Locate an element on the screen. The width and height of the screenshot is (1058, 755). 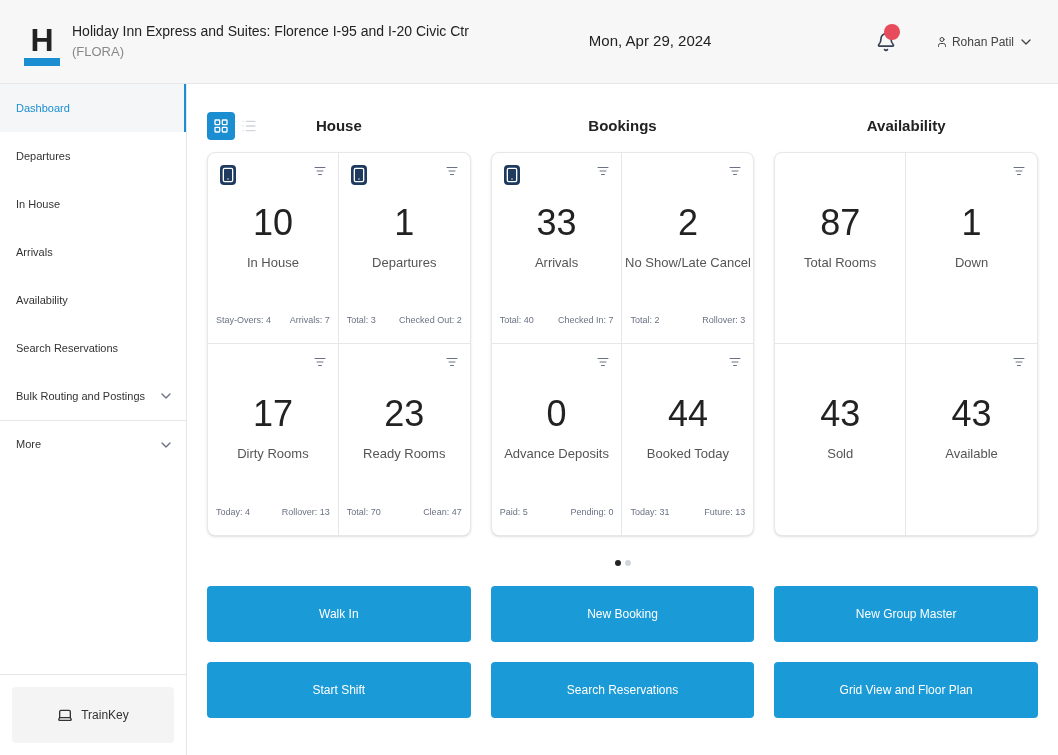
hotel-logo: H is located at coordinates (42, 41).